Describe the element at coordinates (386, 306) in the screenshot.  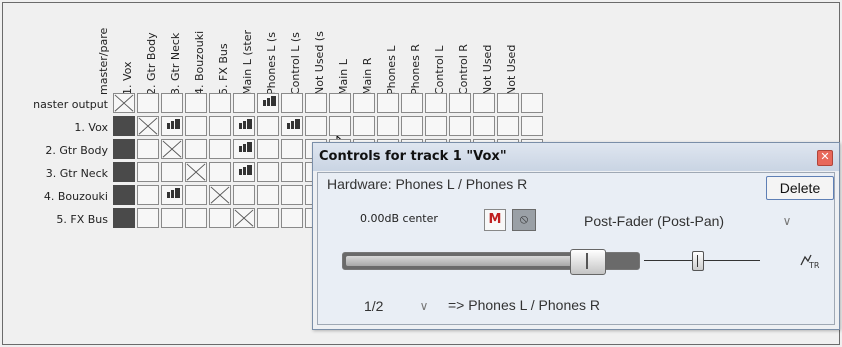
I see `channel-select: 1/2` at that location.